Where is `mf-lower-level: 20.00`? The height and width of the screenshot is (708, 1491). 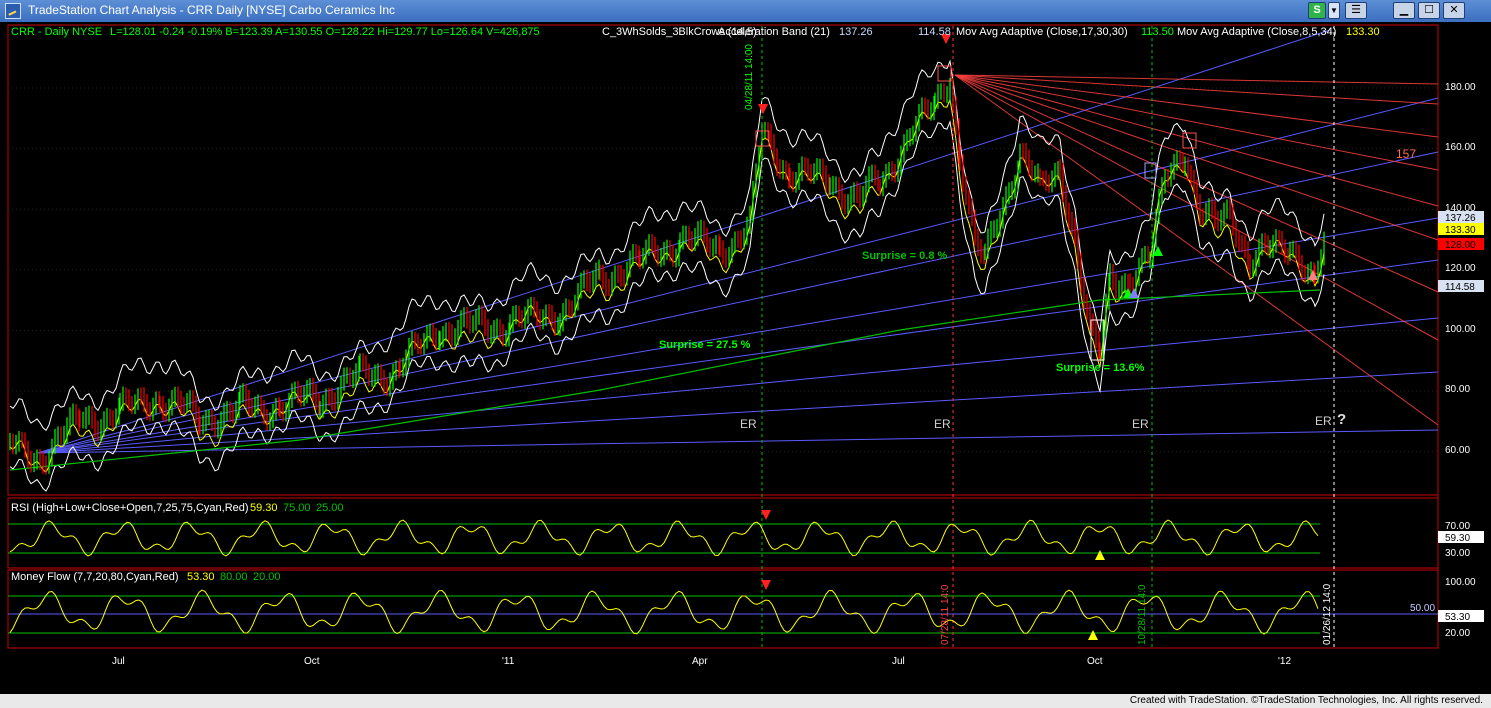 mf-lower-level: 20.00 is located at coordinates (267, 577).